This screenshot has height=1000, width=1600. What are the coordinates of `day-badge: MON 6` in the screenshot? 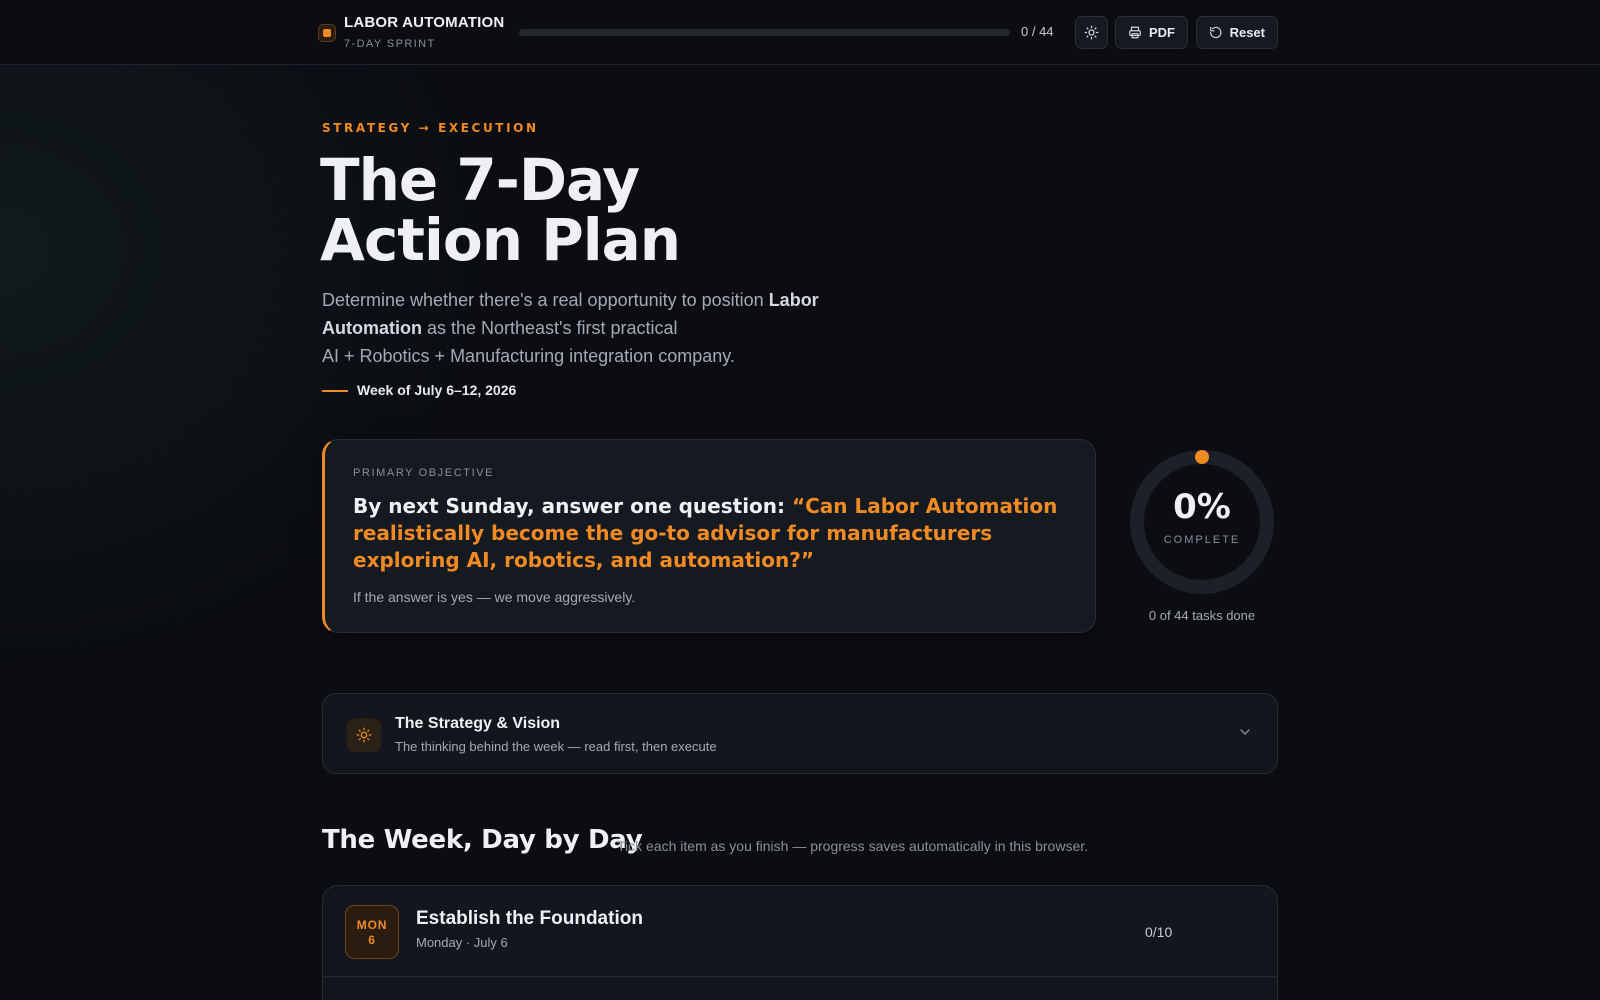 It's located at (372, 932).